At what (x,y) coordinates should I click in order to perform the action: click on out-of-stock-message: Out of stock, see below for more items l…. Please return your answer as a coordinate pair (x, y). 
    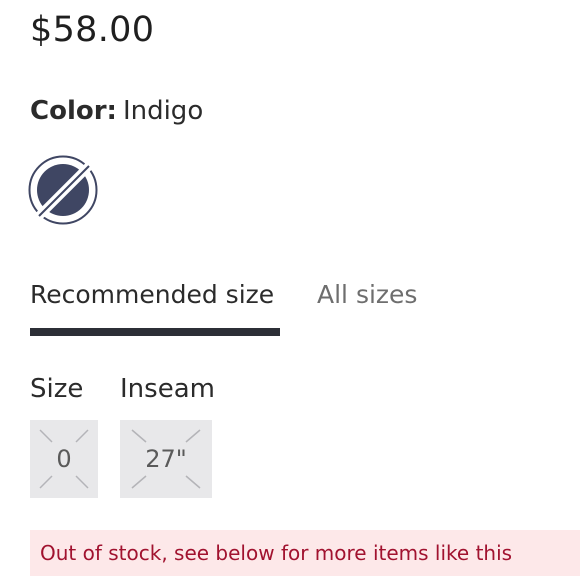
    Looking at the image, I should click on (276, 553).